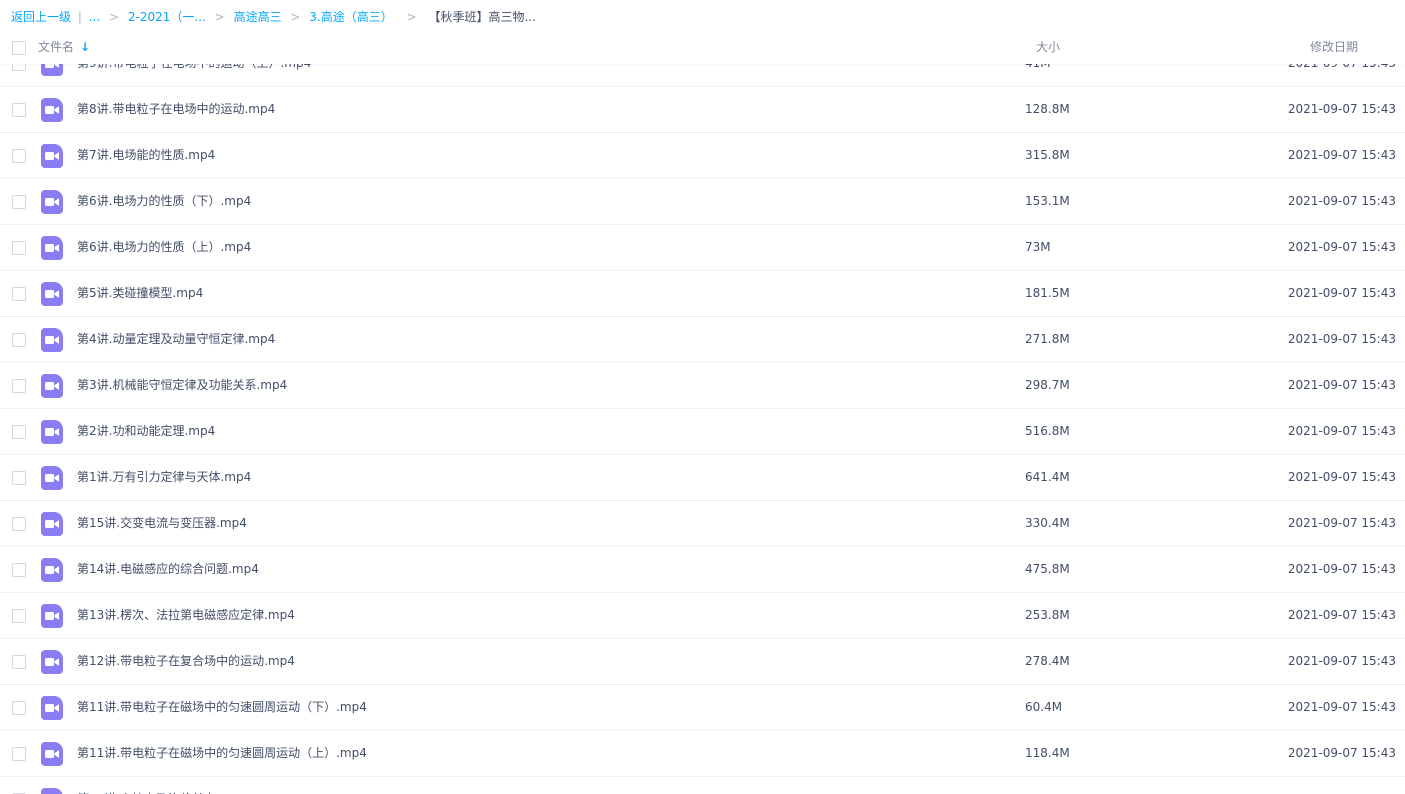 This screenshot has width=1405, height=794. Describe the element at coordinates (162, 523) in the screenshot. I see `file-name: 第15讲.交变电流与变压器.mp4` at that location.